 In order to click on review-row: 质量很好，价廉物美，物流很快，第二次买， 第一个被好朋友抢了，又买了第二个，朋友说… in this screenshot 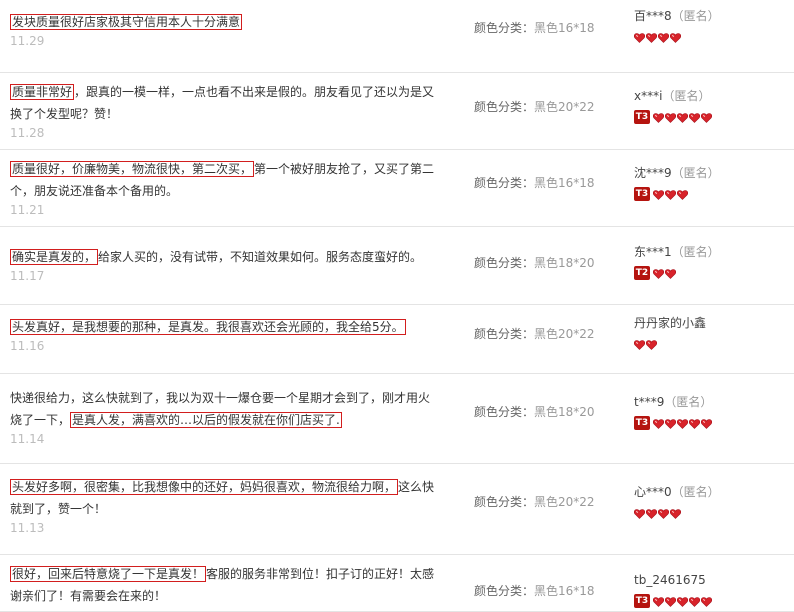, I will do `click(397, 188)`.